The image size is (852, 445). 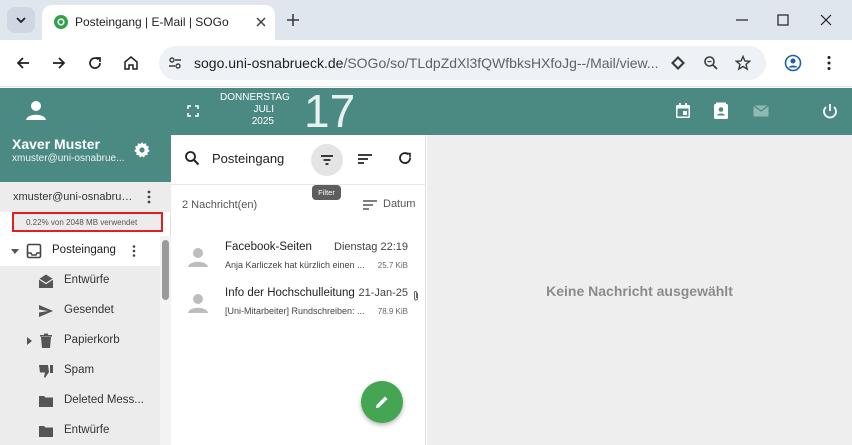 What do you see at coordinates (95, 63) in the screenshot?
I see `reload-icon` at bounding box center [95, 63].